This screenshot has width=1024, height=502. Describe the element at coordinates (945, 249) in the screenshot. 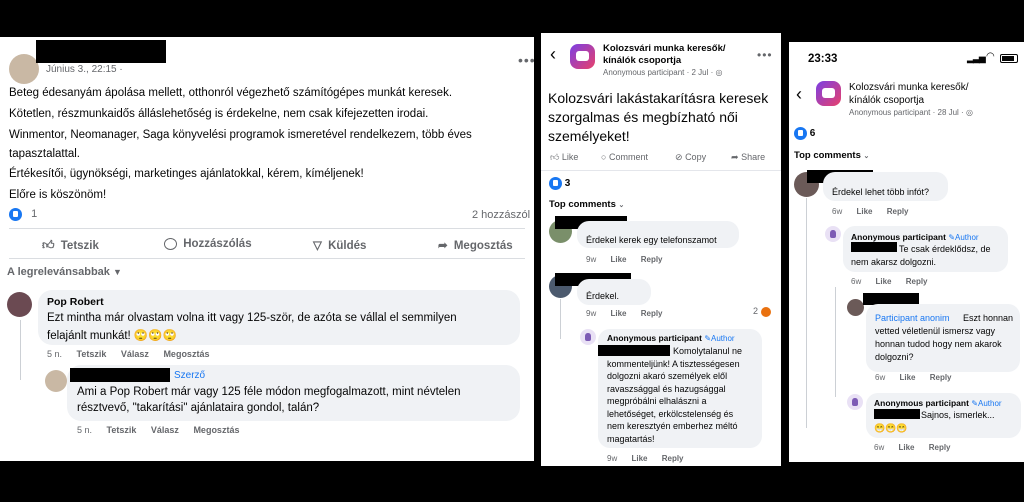

I see `comment-text: Te csak érdeklődsz, de` at that location.